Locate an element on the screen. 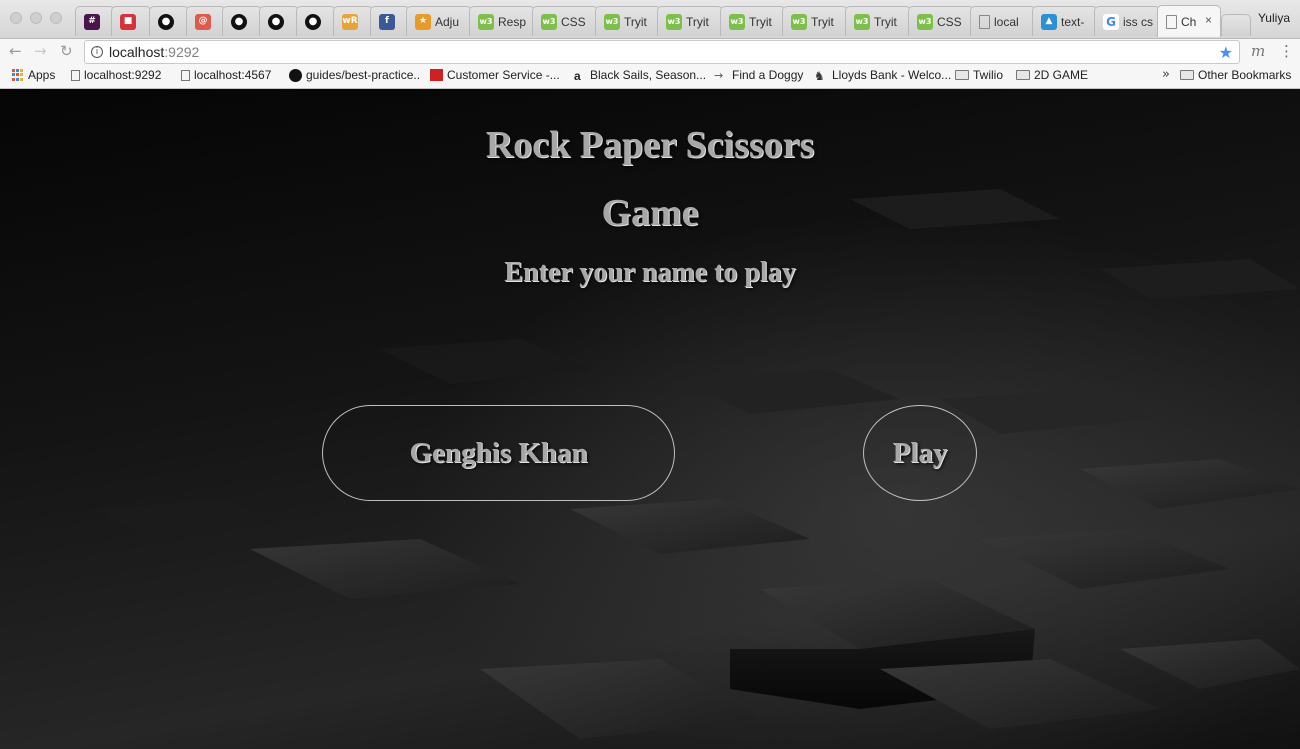 The height and width of the screenshot is (749, 1300). bookmark-label: localhost:4567 is located at coordinates (233, 75).